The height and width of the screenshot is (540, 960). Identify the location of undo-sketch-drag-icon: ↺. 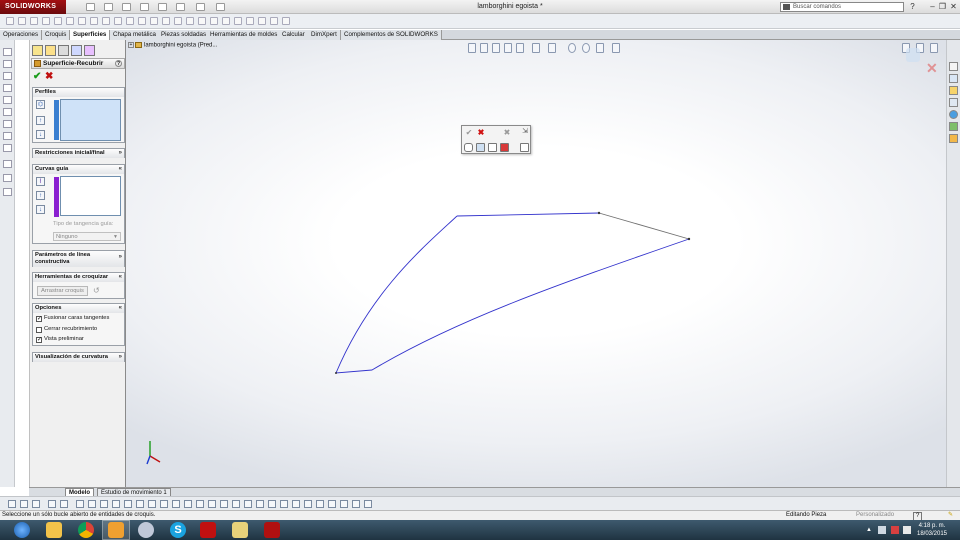
(96, 290).